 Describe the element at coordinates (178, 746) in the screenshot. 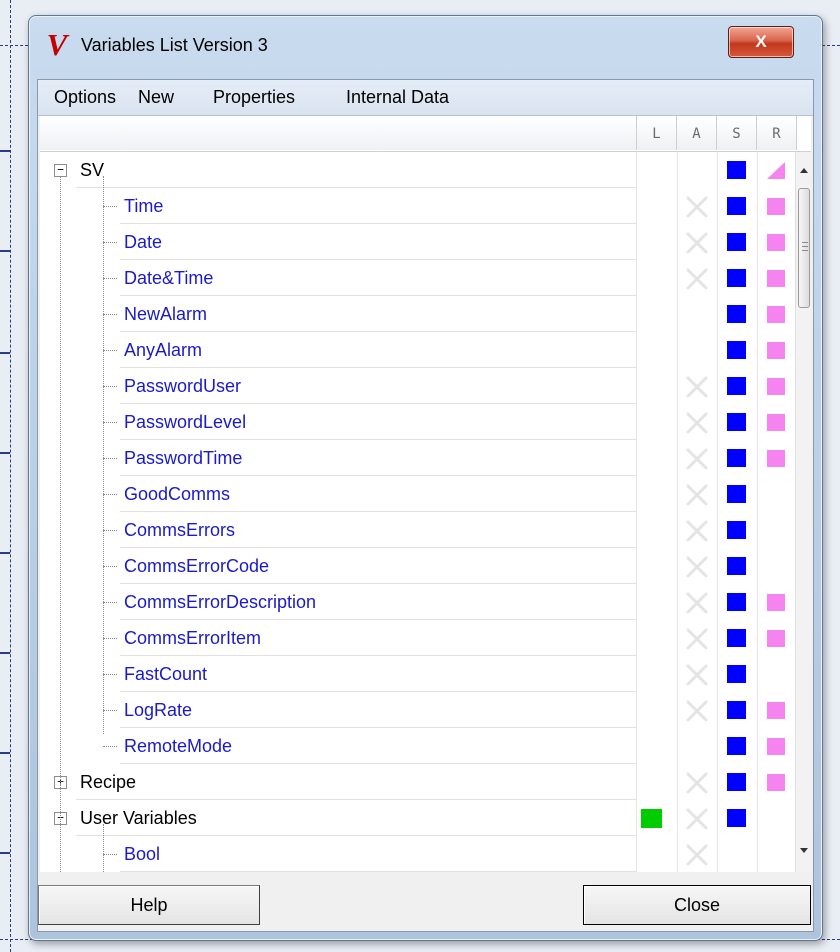

I see `tree-item-label: RemoteMode` at that location.